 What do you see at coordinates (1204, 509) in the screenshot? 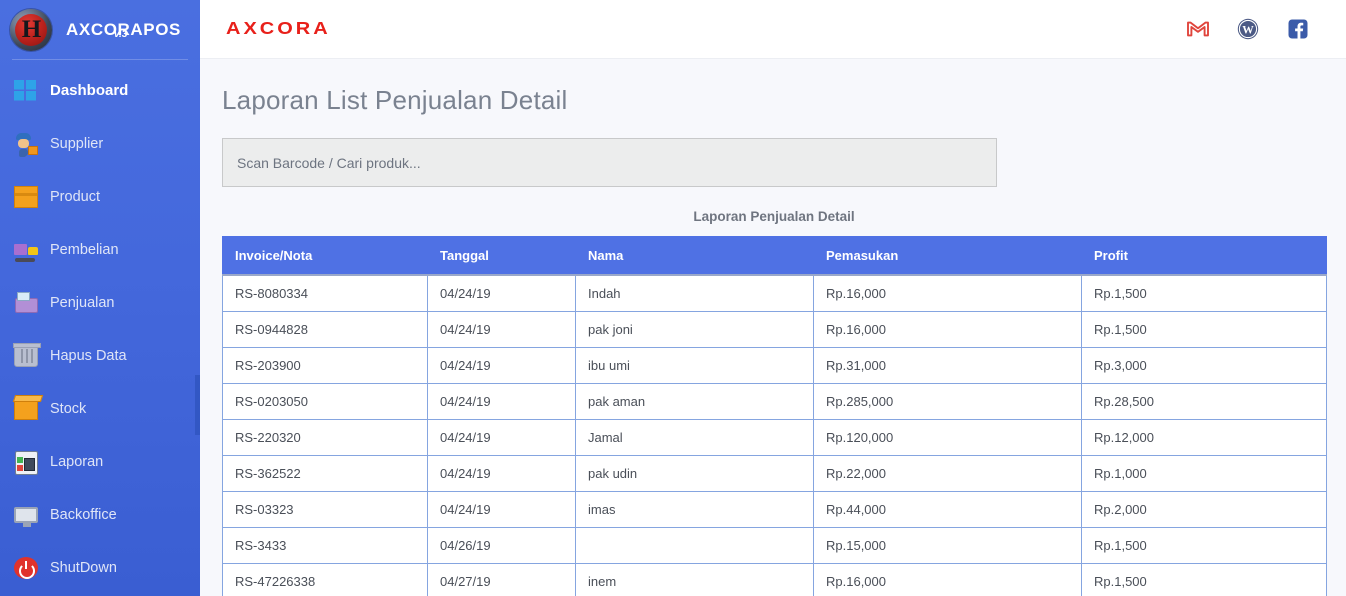
I see `cell-profit: Rp.2,000` at bounding box center [1204, 509].